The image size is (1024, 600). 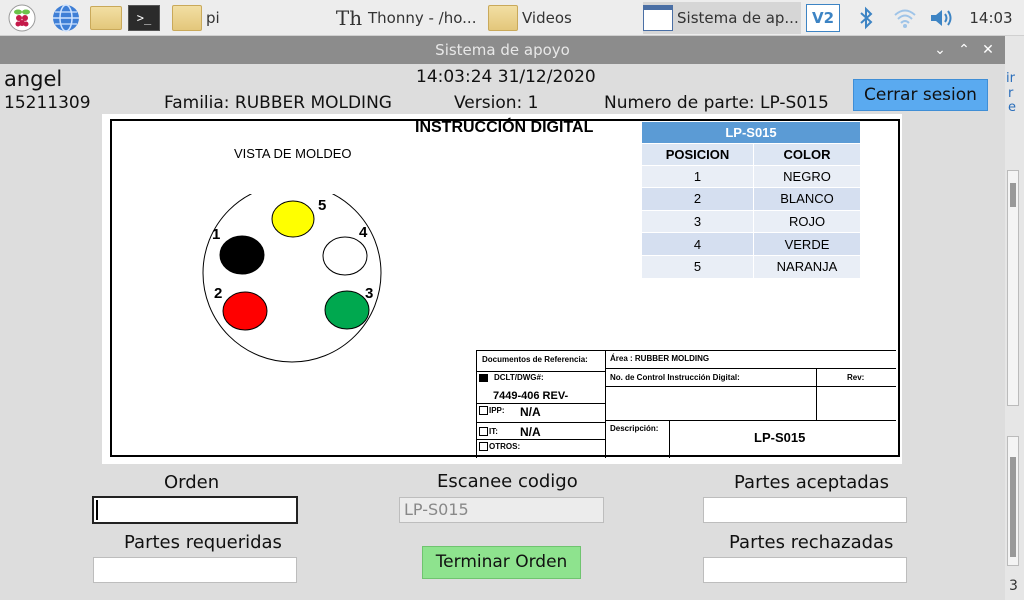 What do you see at coordinates (812, 482) in the screenshot?
I see `aceptadas-label: Partes aceptadas` at bounding box center [812, 482].